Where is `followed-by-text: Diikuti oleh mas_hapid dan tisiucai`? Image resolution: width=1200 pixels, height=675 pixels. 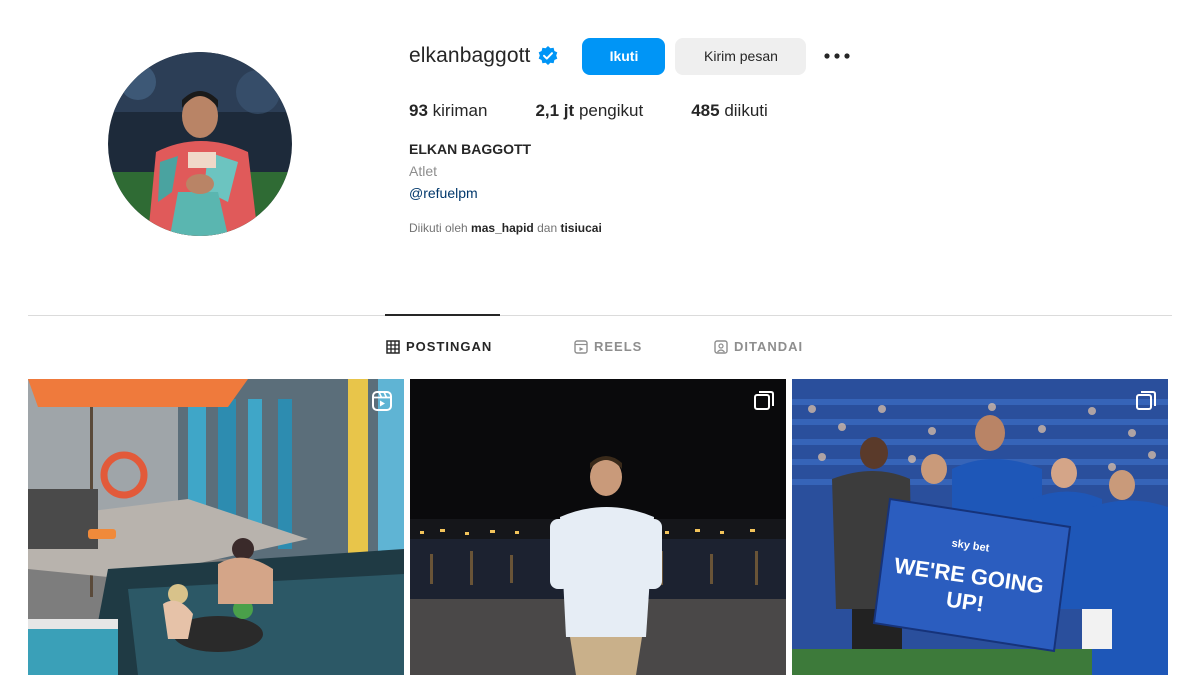
followed-by-text: Diikuti oleh mas_hapid dan tisiucai is located at coordinates (789, 228).